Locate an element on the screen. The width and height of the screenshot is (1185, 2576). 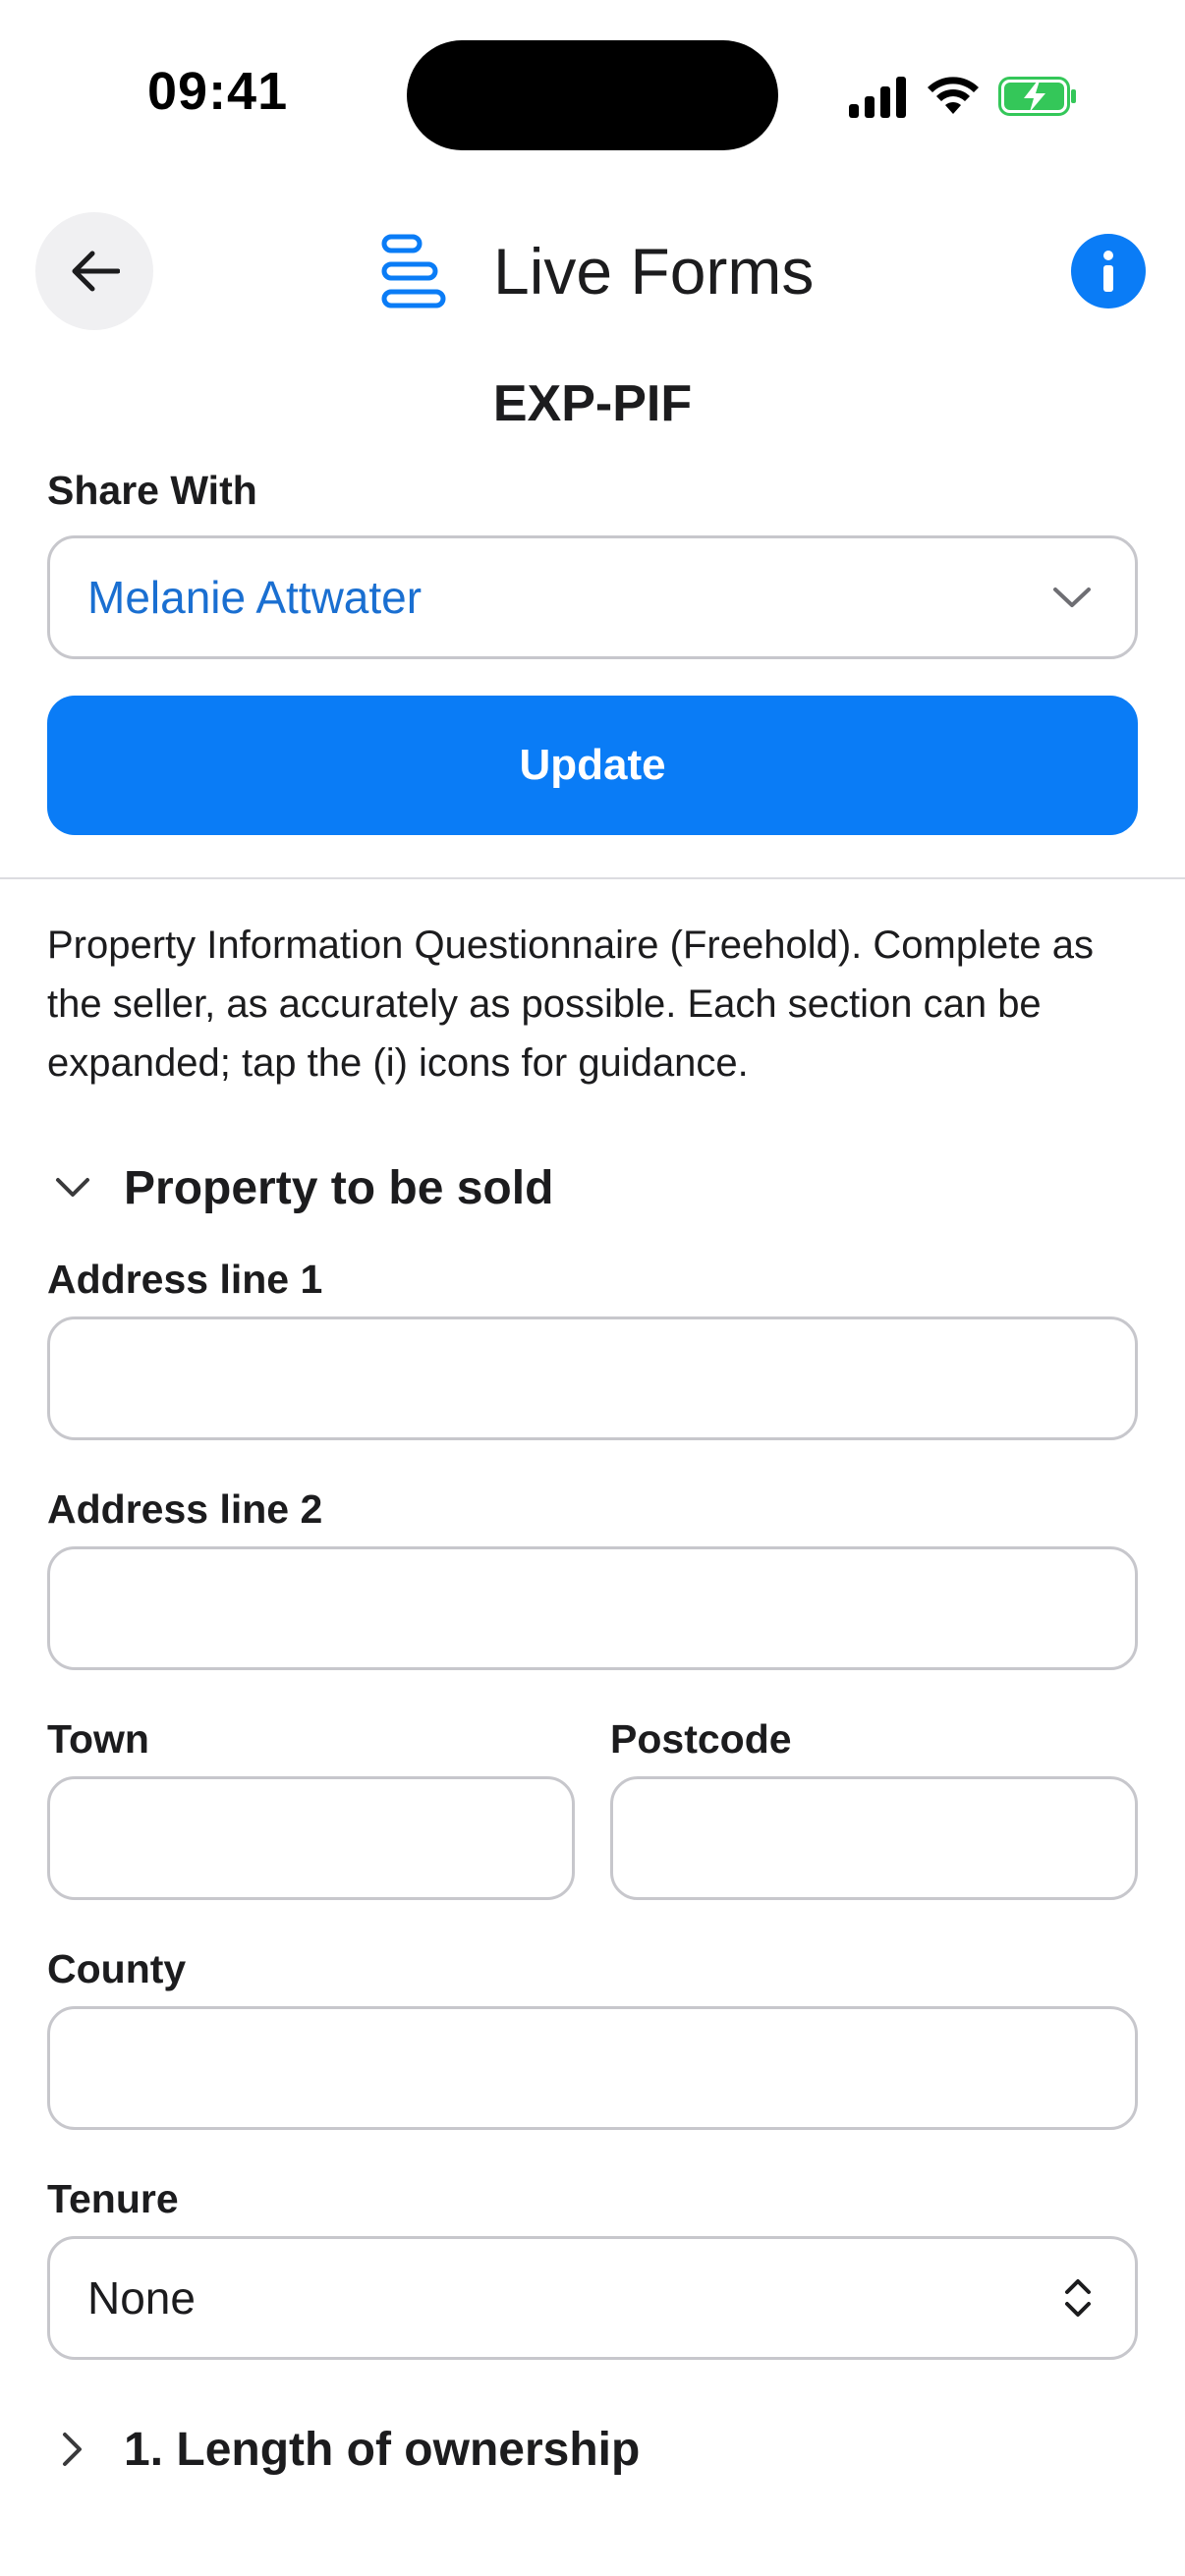
tenure-value: None is located at coordinates (141, 2298).